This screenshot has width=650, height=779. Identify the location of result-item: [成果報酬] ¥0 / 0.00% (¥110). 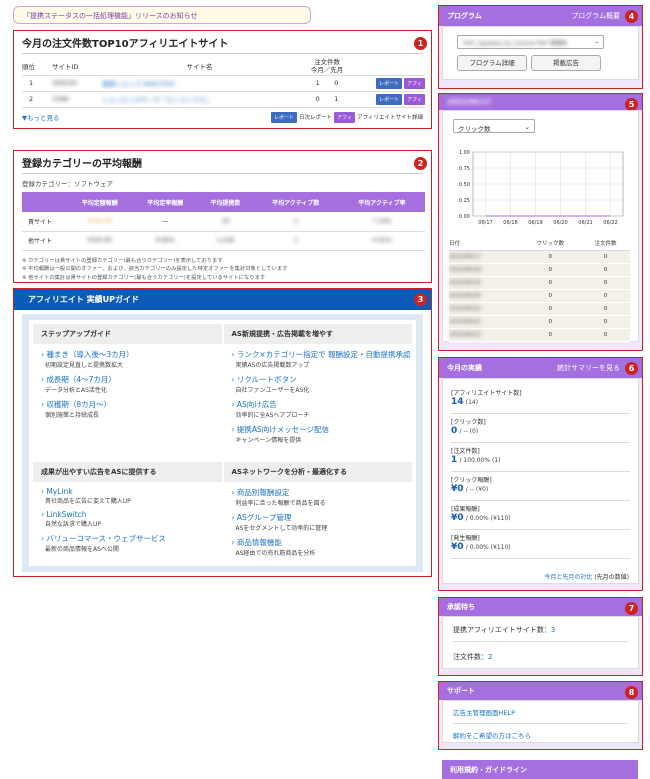
(540, 515).